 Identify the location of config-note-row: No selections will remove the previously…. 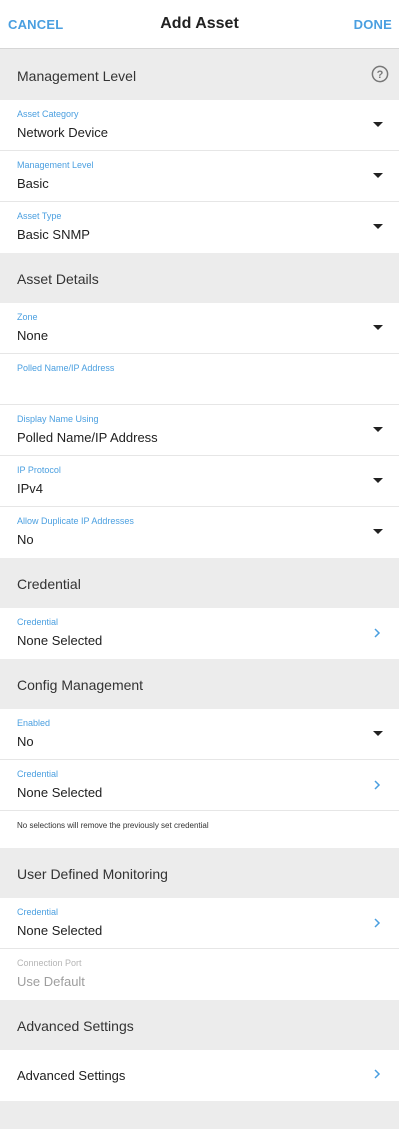
(199, 829).